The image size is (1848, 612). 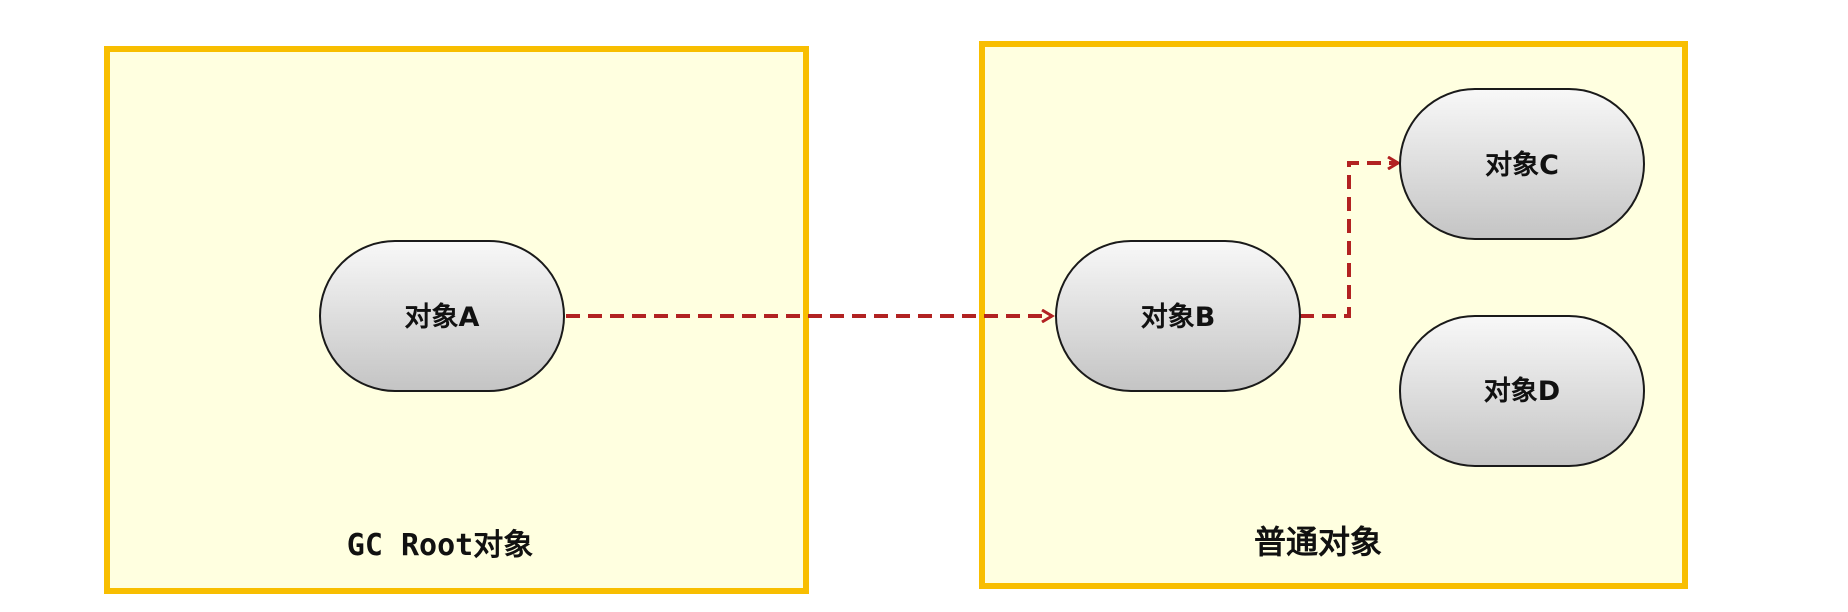 I want to click on node-c: 对象C, so click(x=1522, y=164).